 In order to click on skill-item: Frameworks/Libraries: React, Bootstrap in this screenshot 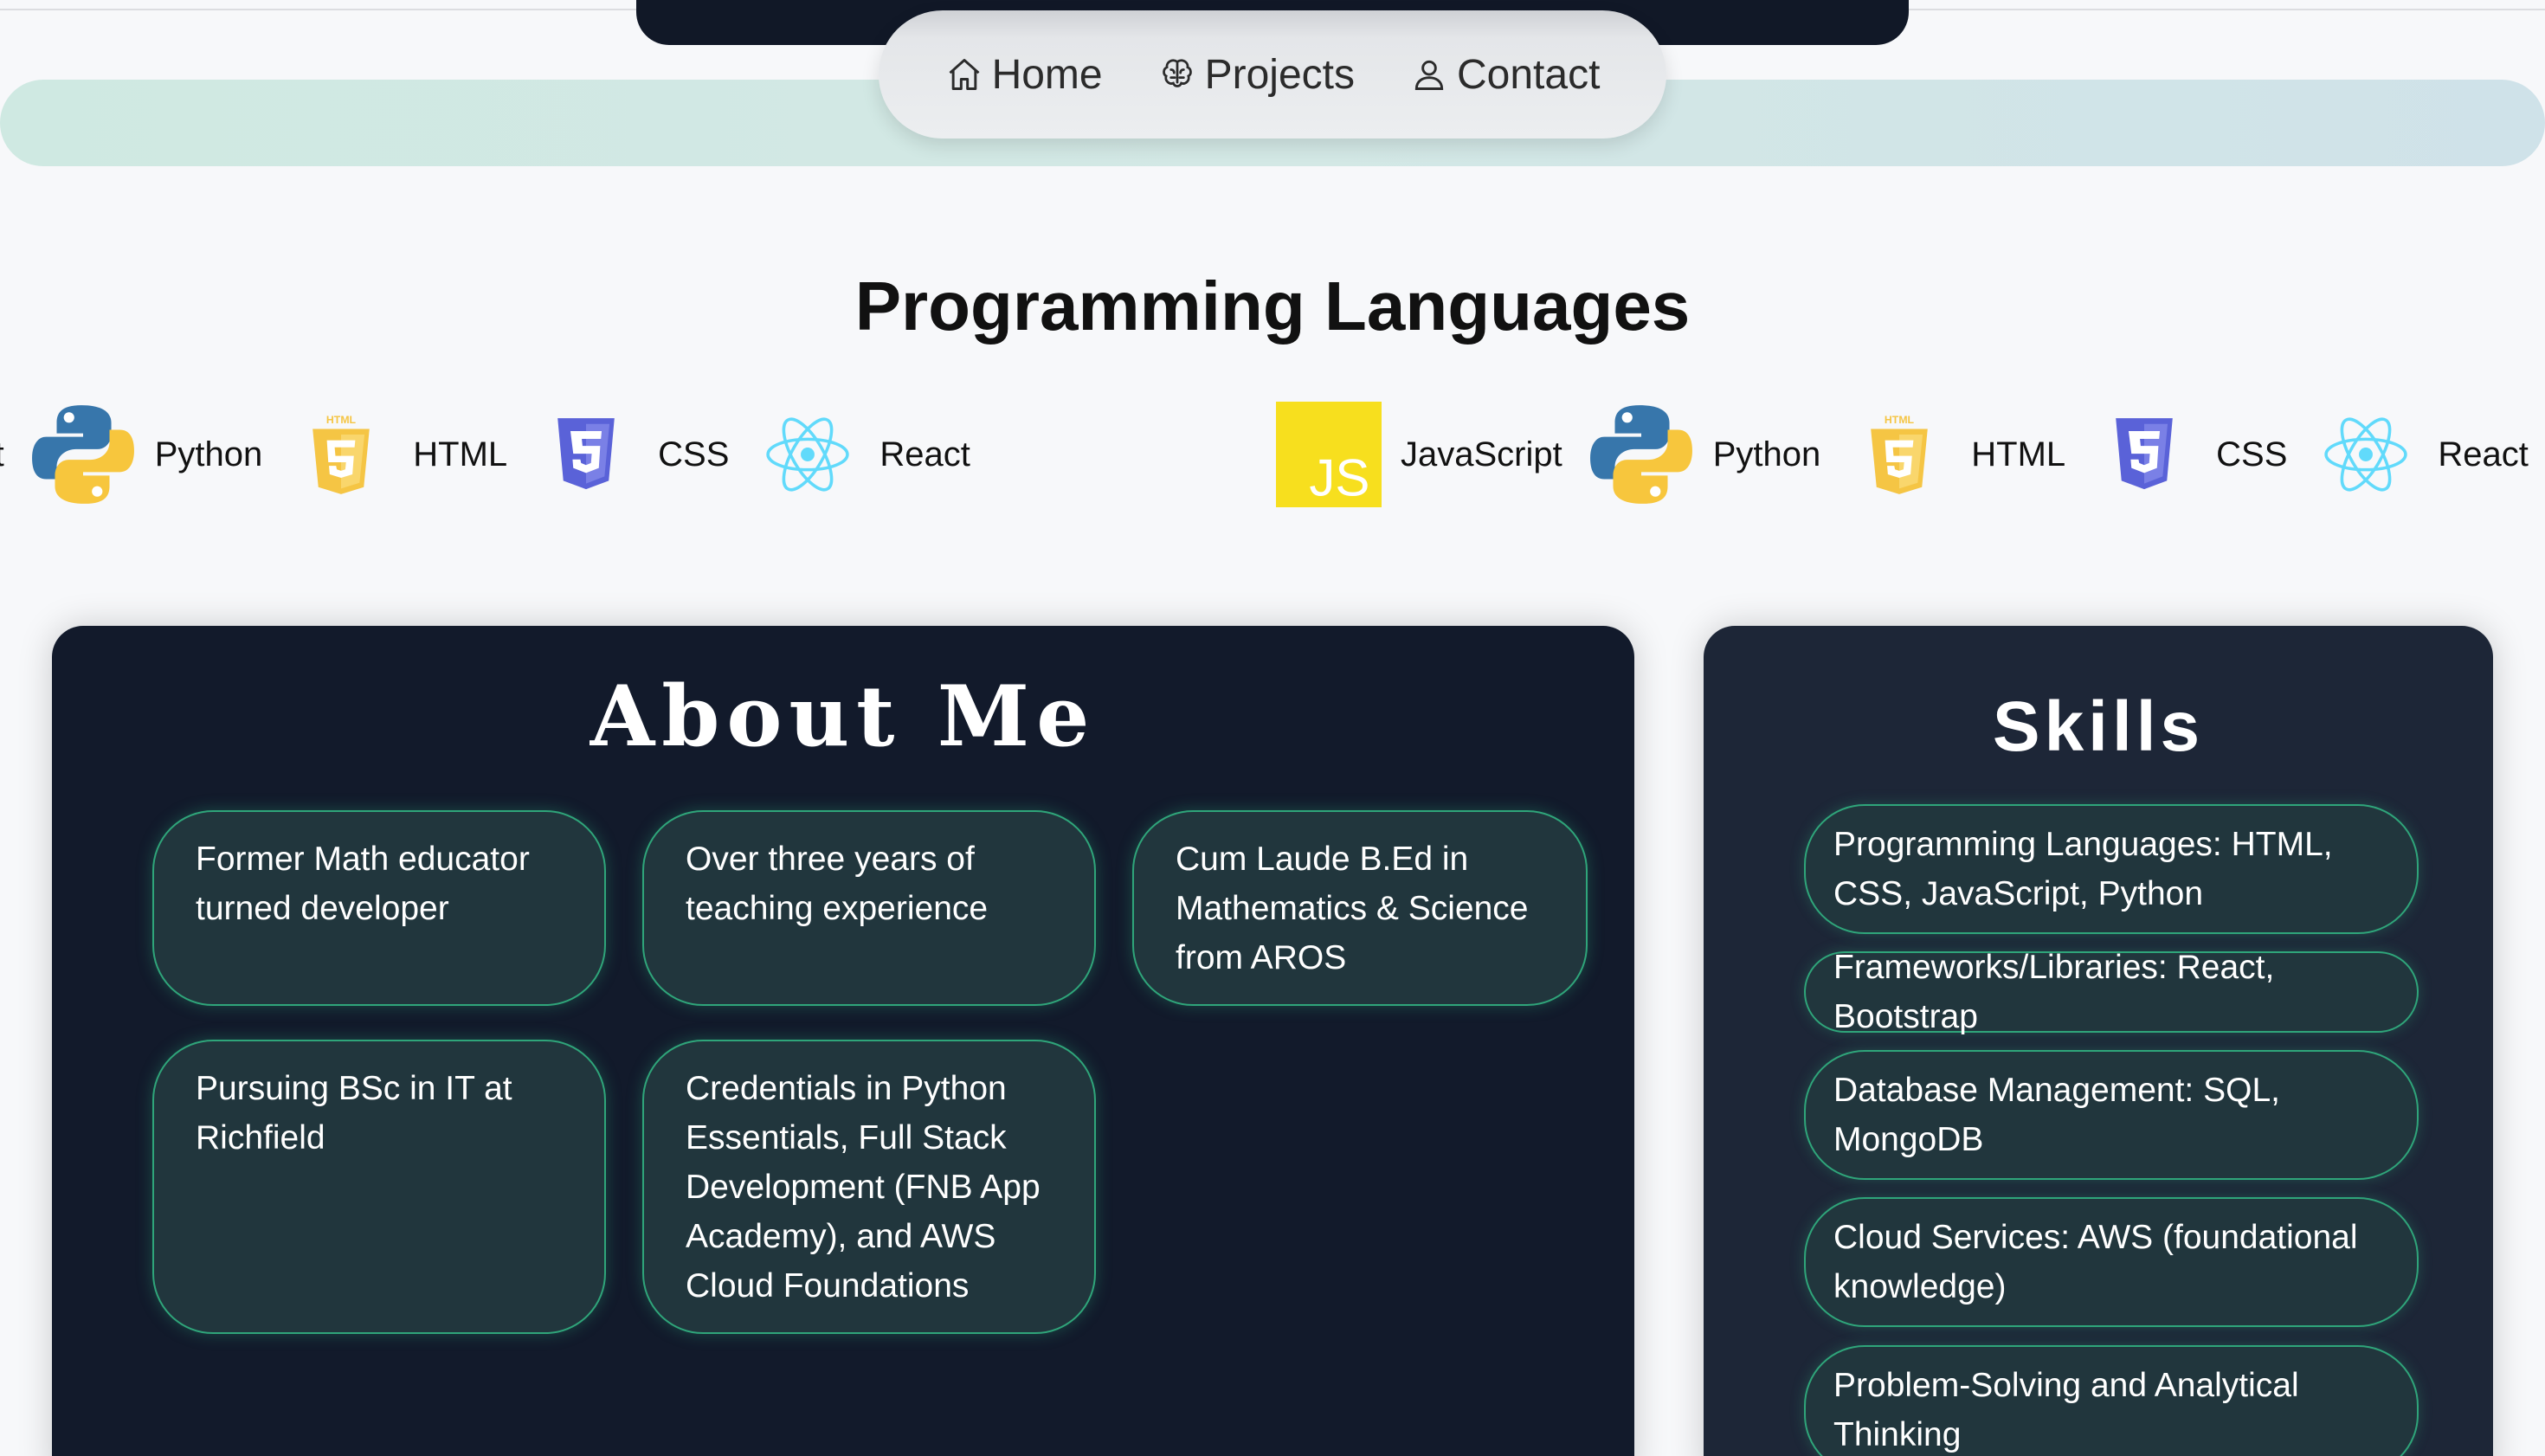, I will do `click(2112, 992)`.